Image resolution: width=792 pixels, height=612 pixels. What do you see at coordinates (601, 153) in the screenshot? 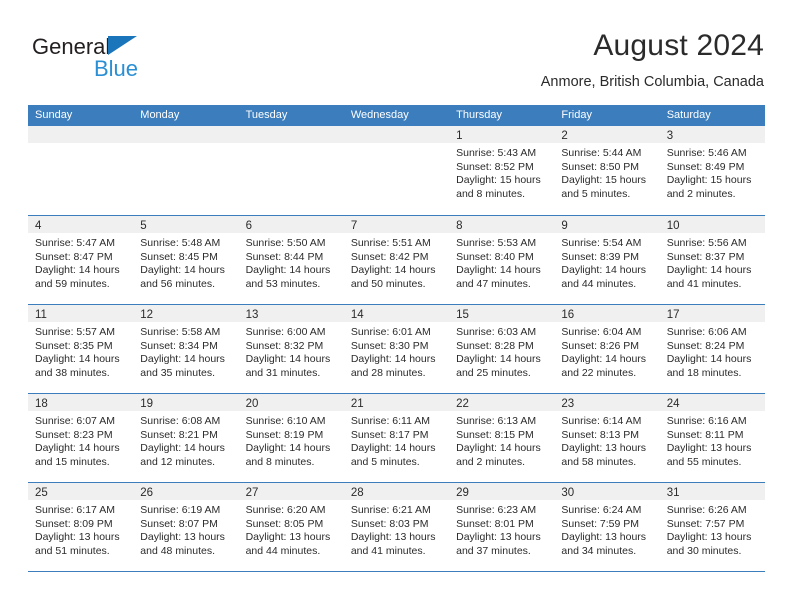
I see `sunrise-line: Sunrise: 5:44 AM` at bounding box center [601, 153].